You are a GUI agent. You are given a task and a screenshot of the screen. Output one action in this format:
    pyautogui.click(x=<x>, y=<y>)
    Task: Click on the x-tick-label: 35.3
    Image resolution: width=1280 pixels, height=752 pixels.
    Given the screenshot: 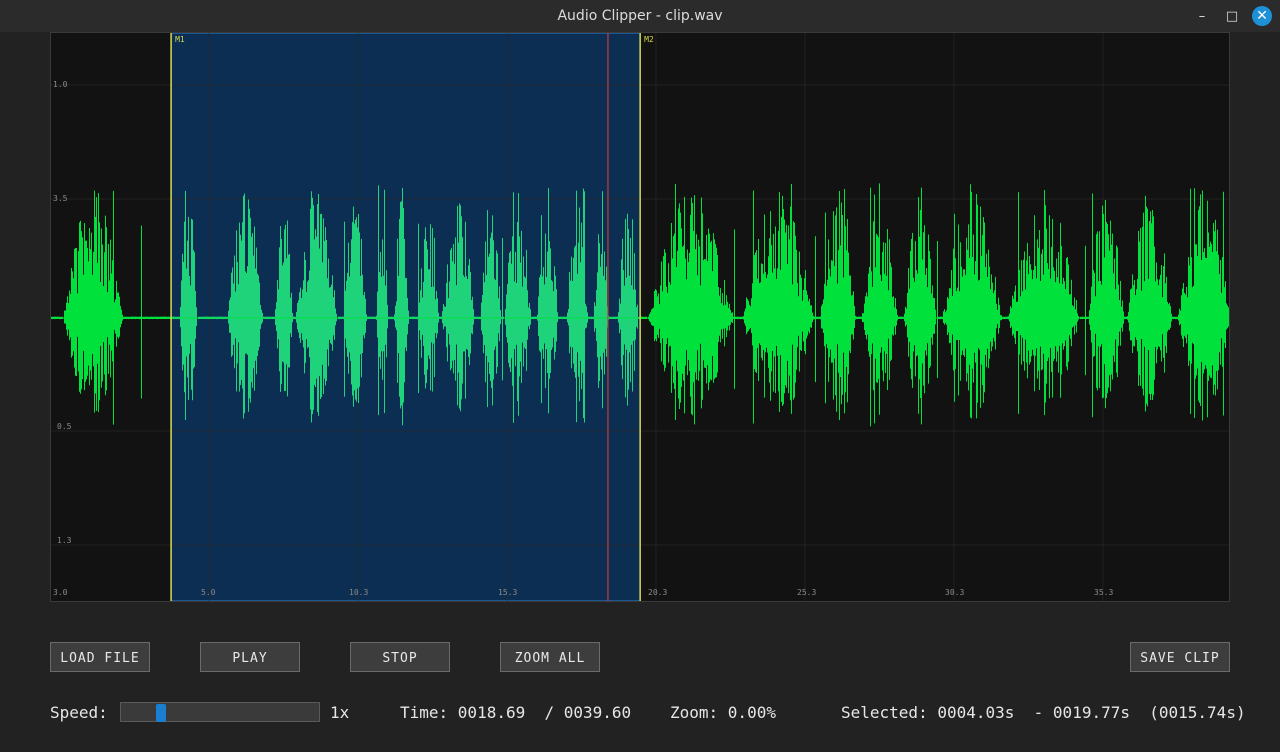 What is the action you would take?
    pyautogui.click(x=1103, y=592)
    